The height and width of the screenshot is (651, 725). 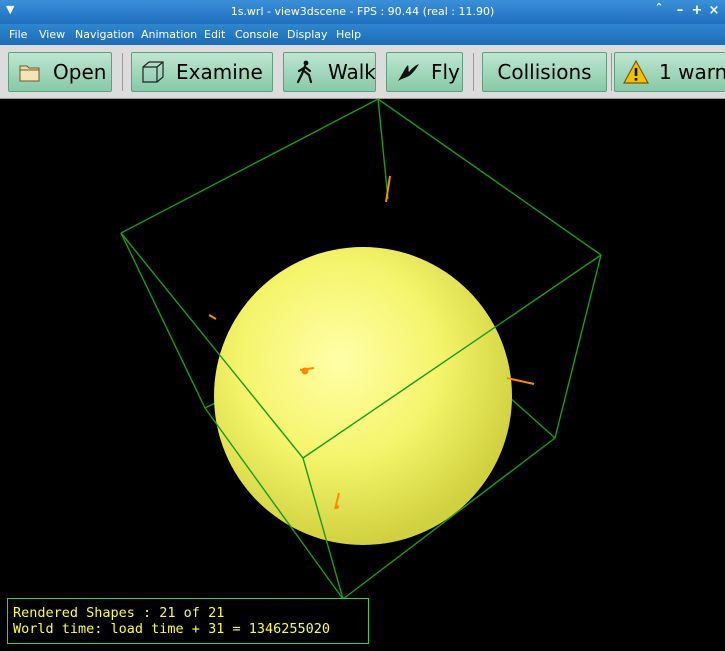 What do you see at coordinates (445, 72) in the screenshot?
I see `fly-label: Fly` at bounding box center [445, 72].